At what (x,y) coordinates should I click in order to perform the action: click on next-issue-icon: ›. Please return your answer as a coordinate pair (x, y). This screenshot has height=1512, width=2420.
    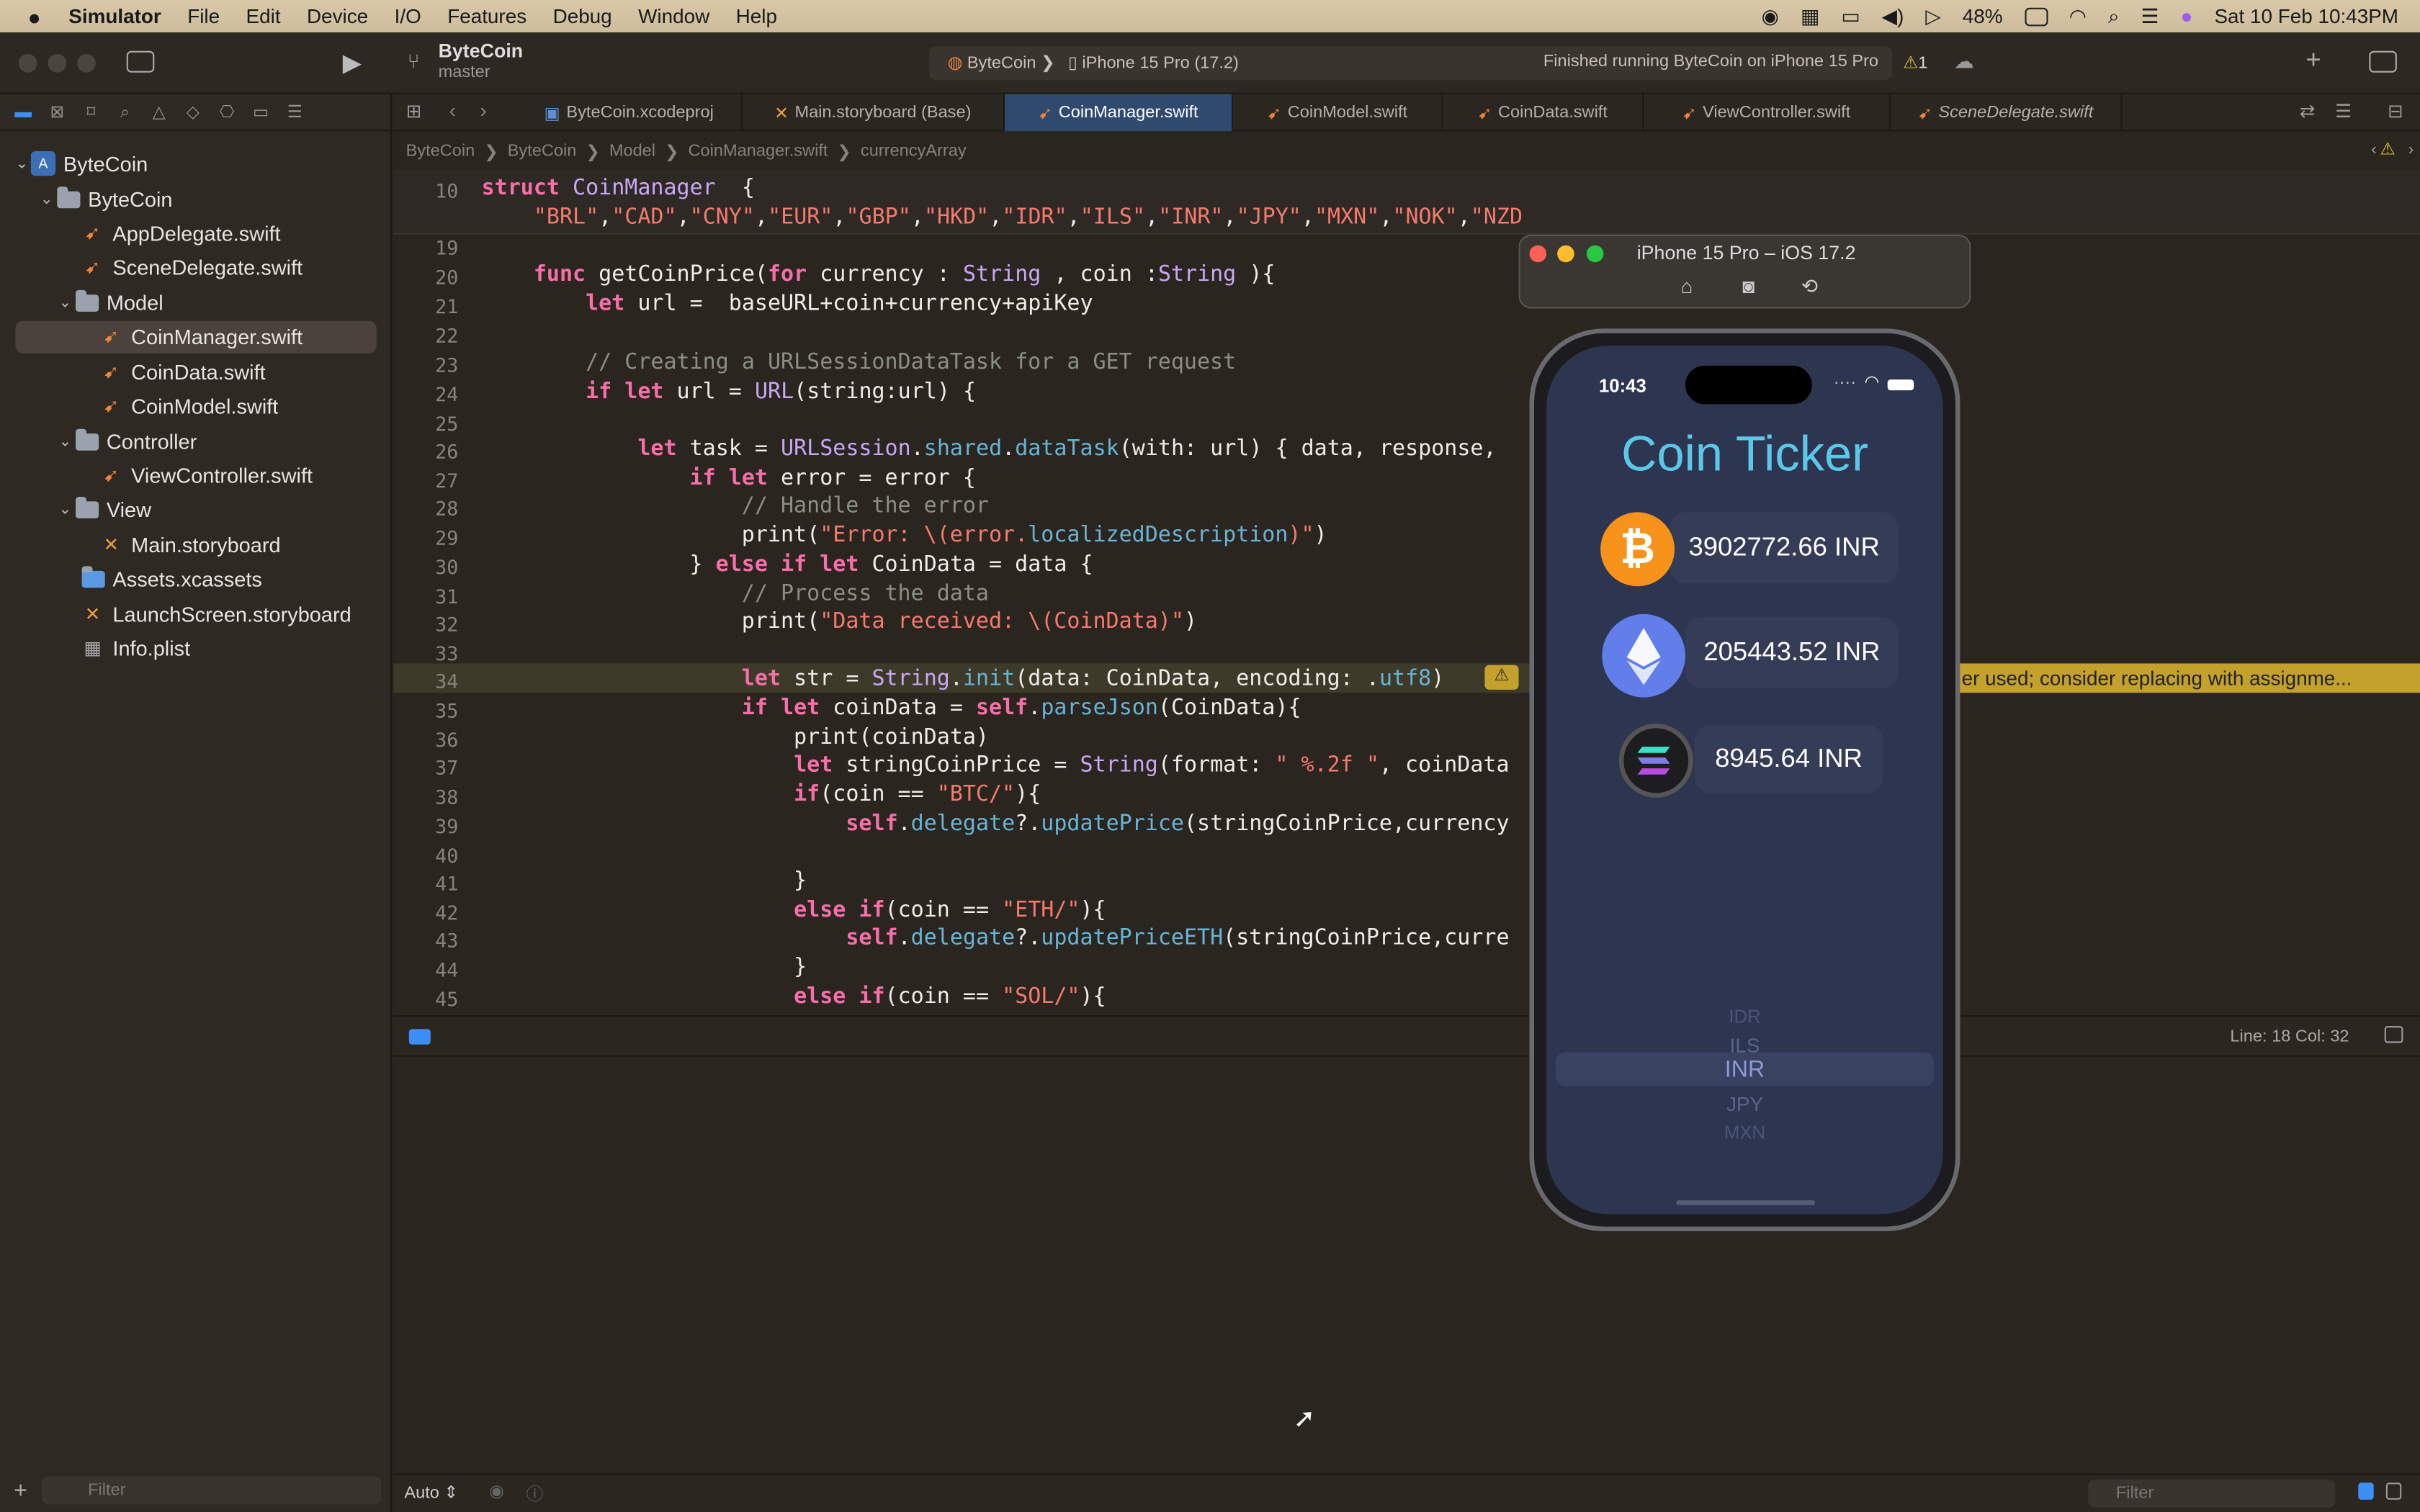
    Looking at the image, I should click on (2411, 149).